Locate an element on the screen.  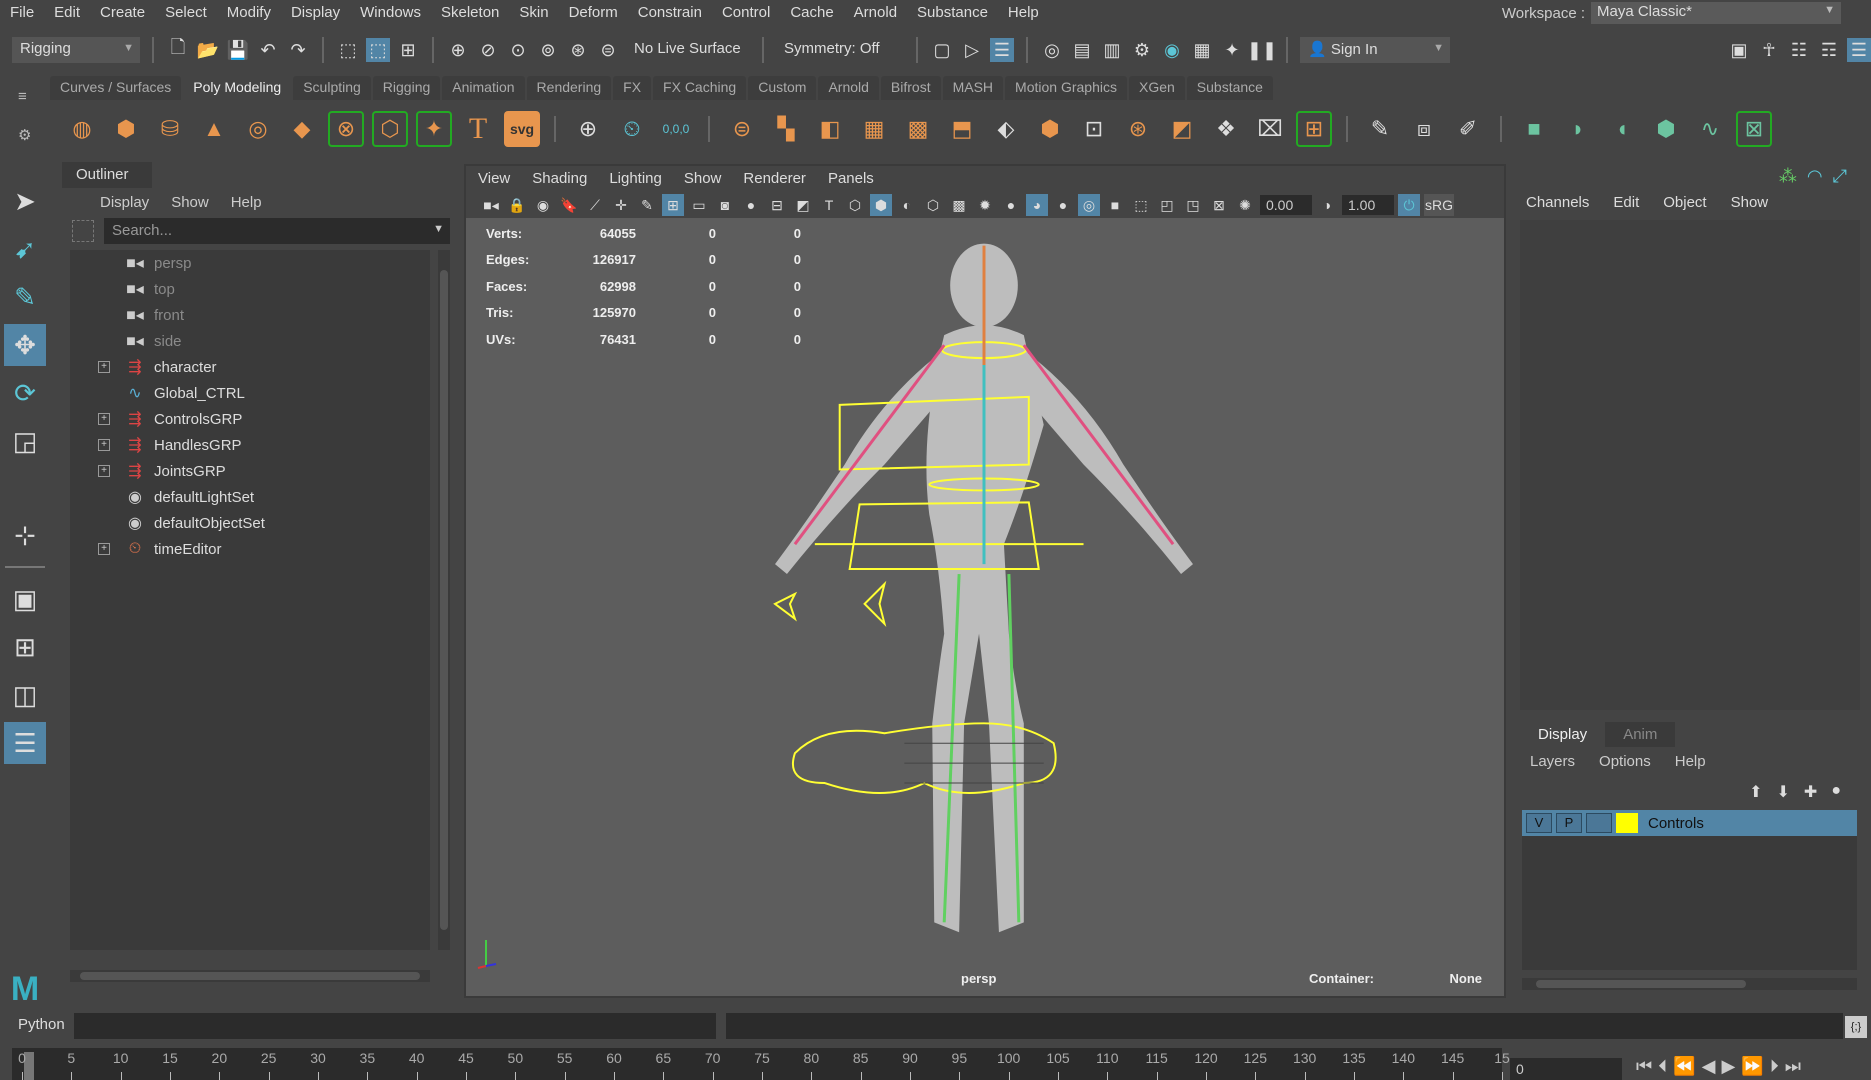
shelf-tab-custom: Custom is located at coordinates (782, 88).